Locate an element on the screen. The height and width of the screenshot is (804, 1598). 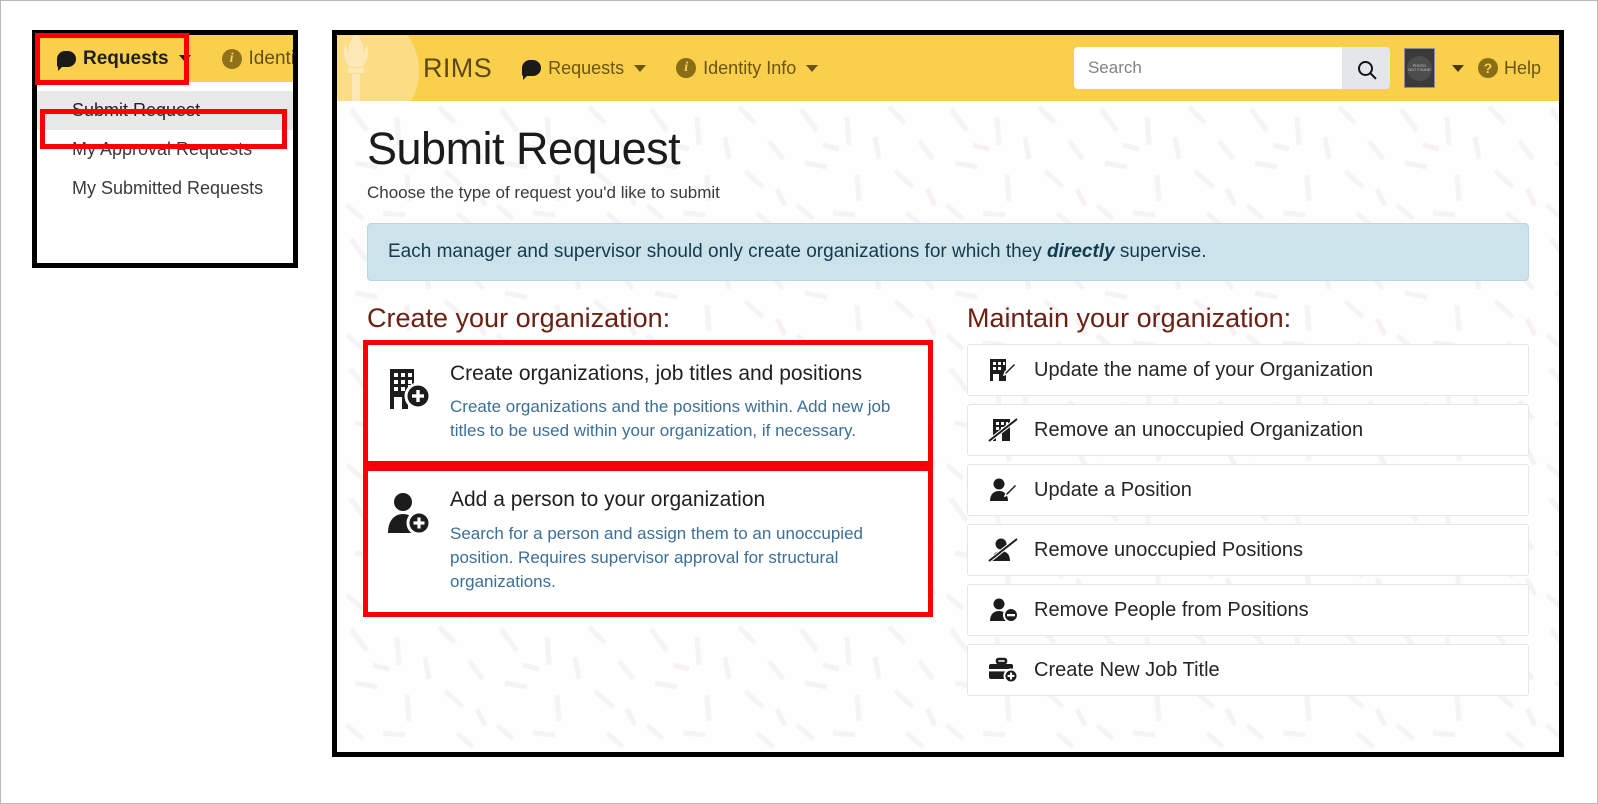
avatar: PHOTO NOT FOUND is located at coordinates (1419, 68).